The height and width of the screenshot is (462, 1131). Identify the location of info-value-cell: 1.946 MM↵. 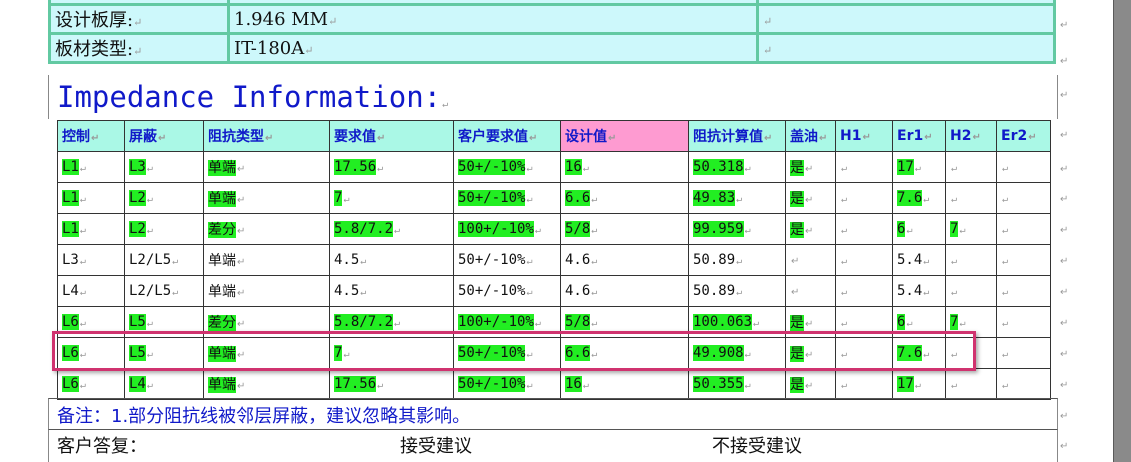
(493, 19).